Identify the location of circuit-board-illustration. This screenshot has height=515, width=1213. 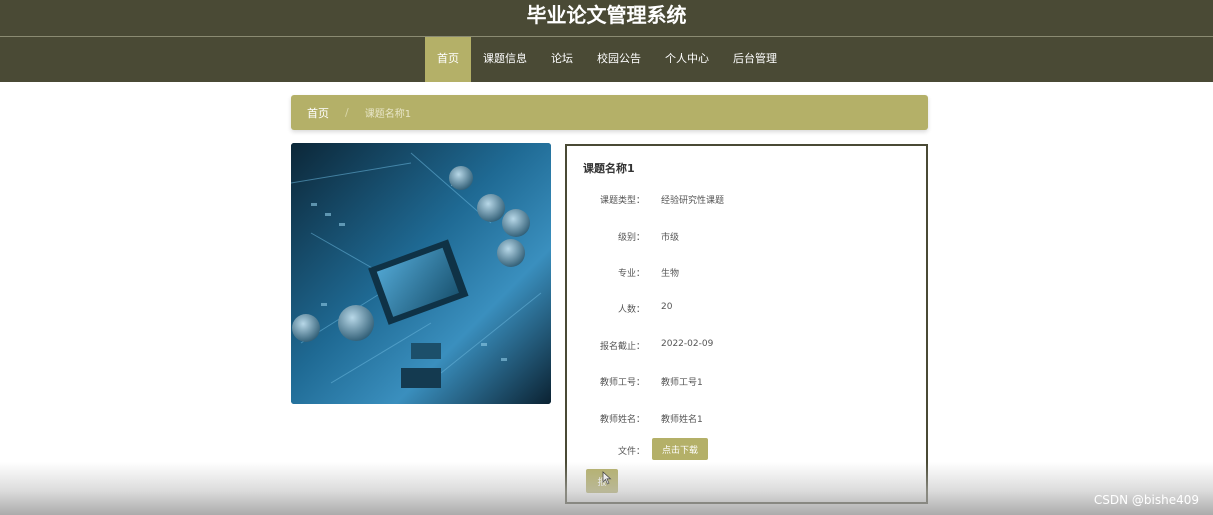
(421, 273).